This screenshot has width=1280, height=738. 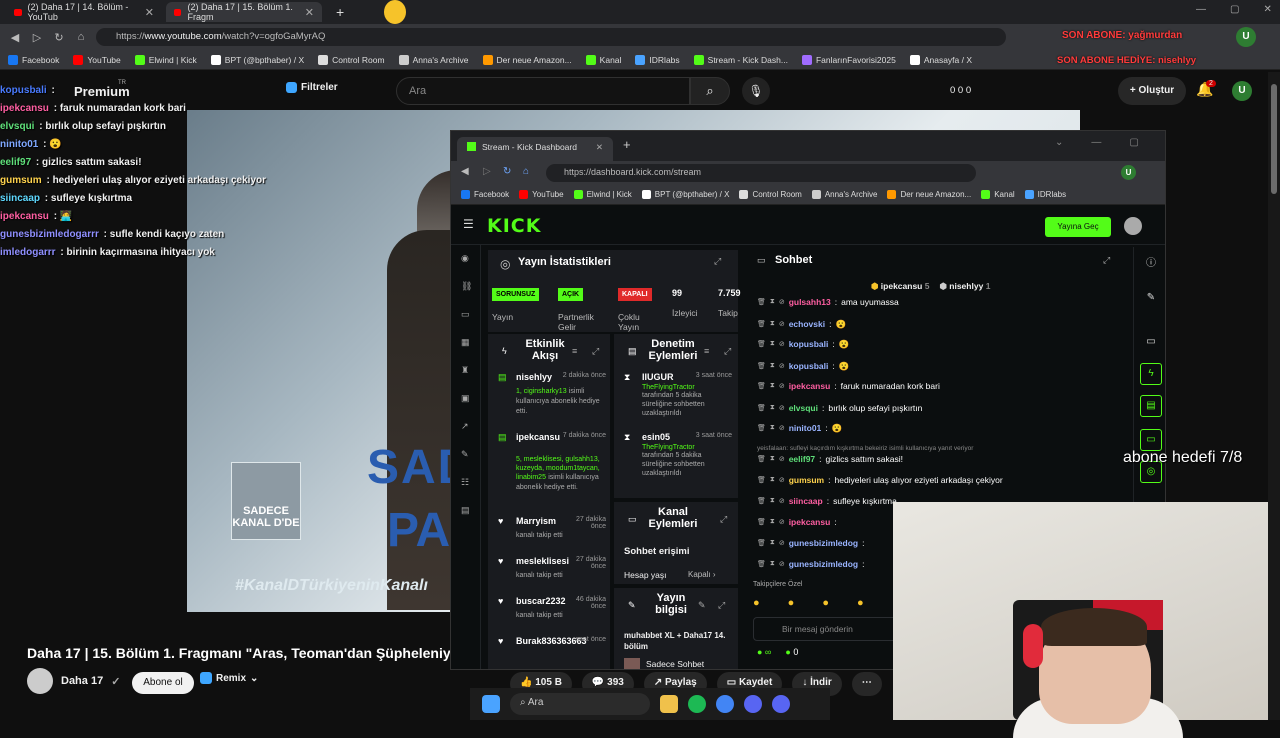 I want to click on go-live-button: Yayına Geç, so click(x=1078, y=227).